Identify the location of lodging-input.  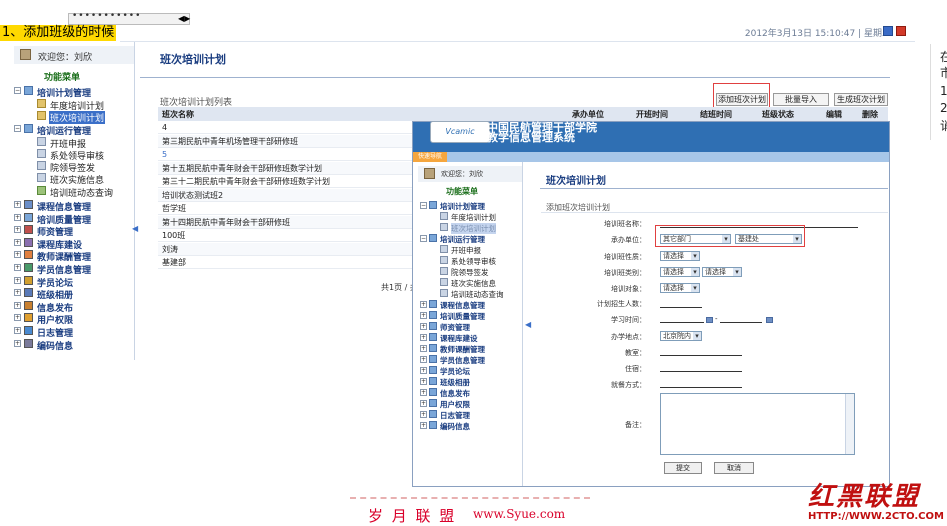
(701, 371).